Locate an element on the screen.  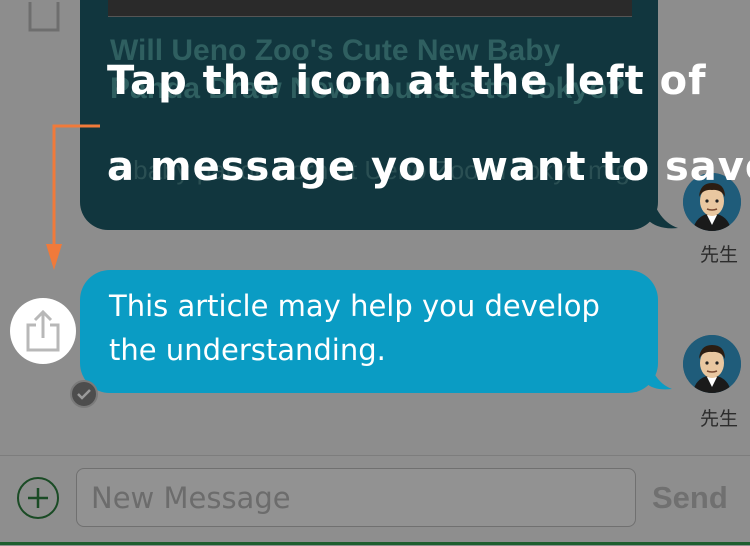
send-button: Send is located at coordinates (694, 498).